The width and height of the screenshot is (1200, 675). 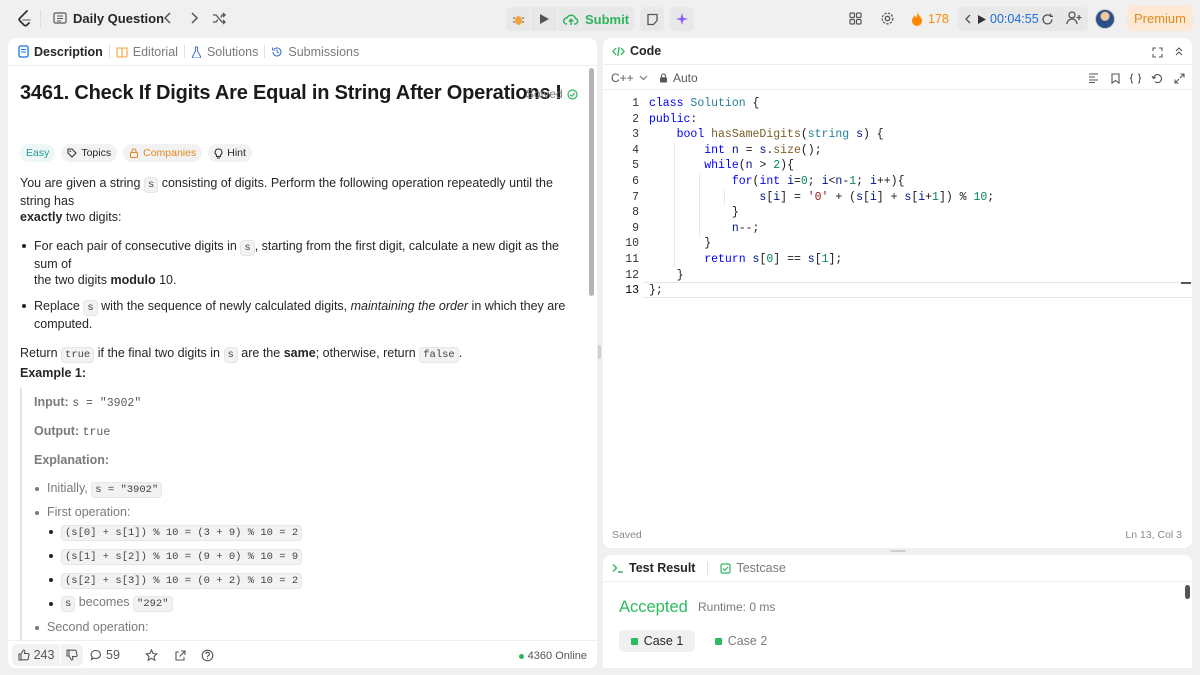 I want to click on cursor-position: Ln 13, Col 3, so click(x=1153, y=535).